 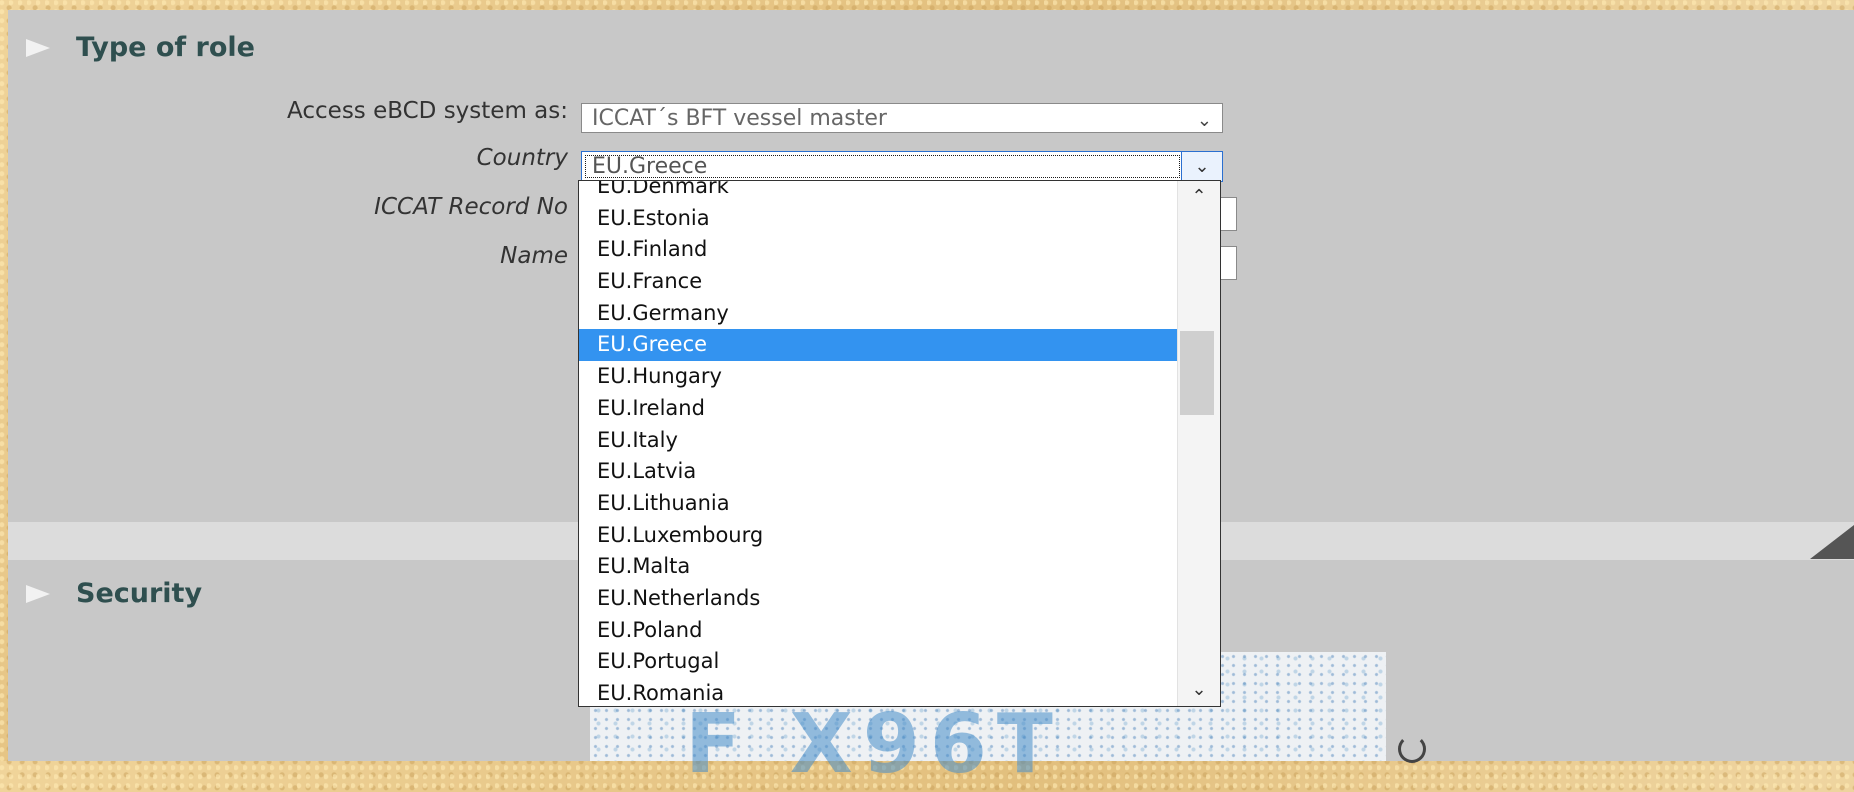 I want to click on type-of-role-header: Type of role, so click(x=140, y=47).